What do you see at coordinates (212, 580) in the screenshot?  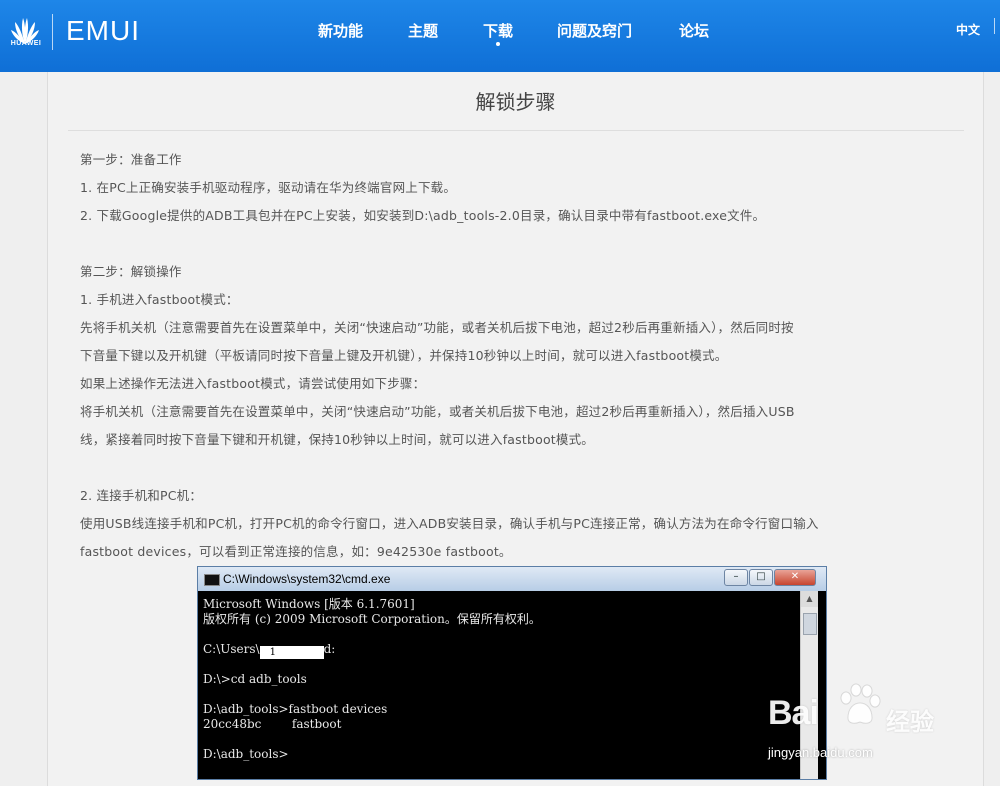 I see `cmd-app-icon` at bounding box center [212, 580].